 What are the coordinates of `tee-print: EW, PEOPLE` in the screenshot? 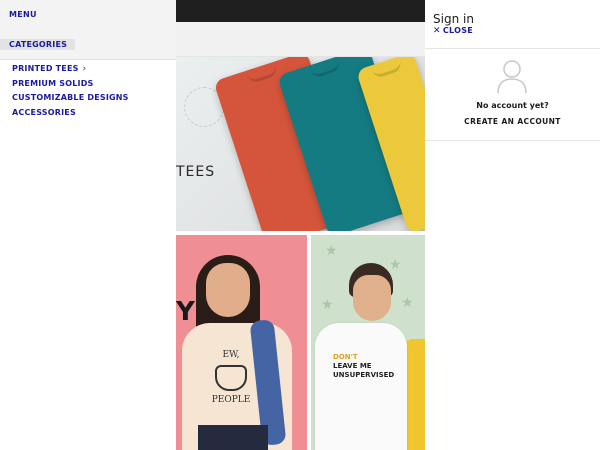 It's located at (231, 380).